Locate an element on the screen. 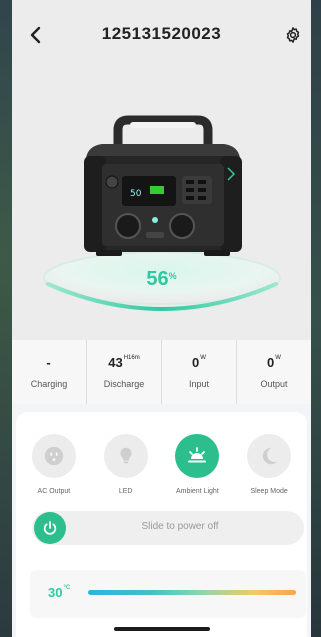  color-temperature: 30°C is located at coordinates (59, 592).